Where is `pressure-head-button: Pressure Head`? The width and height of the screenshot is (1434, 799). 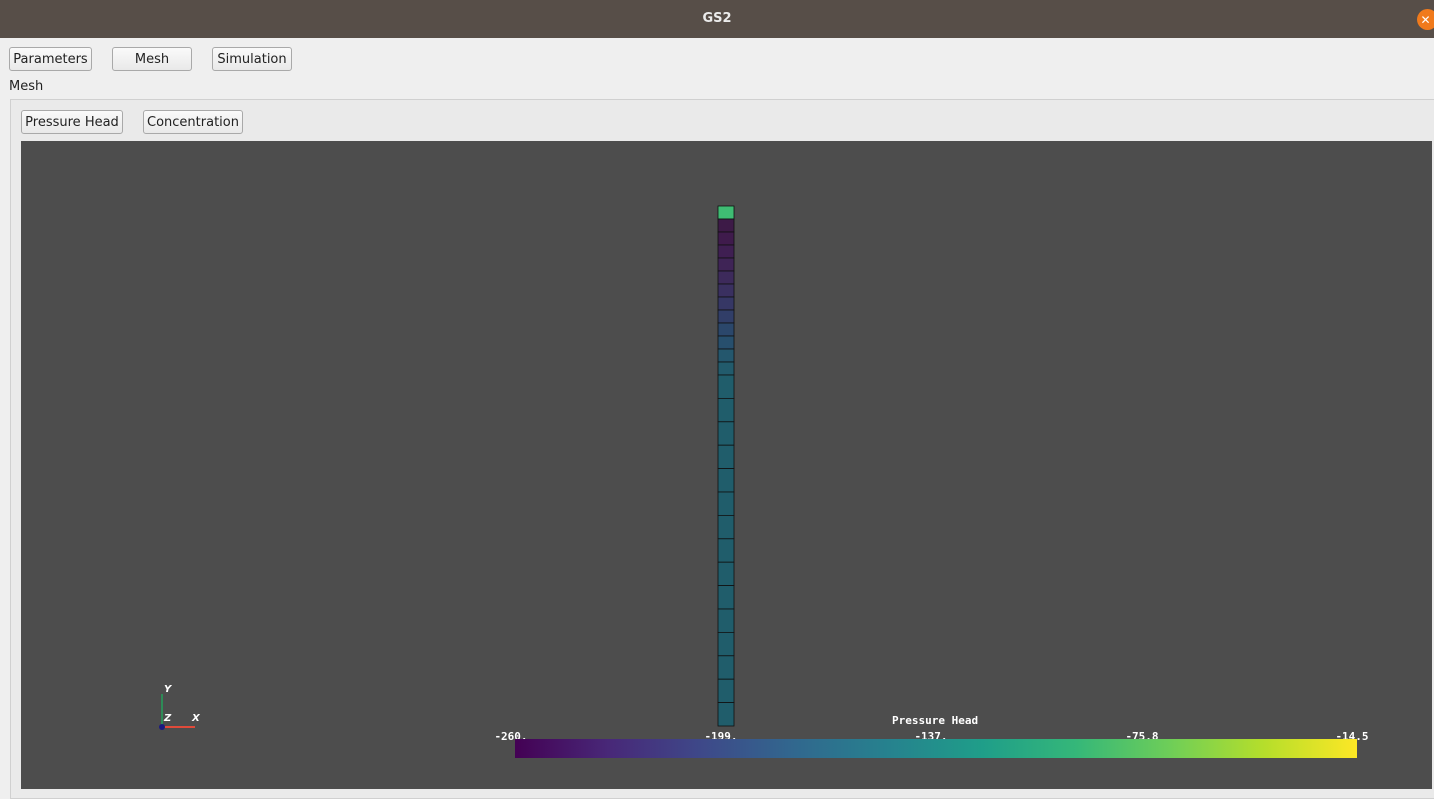 pressure-head-button: Pressure Head is located at coordinates (72, 122).